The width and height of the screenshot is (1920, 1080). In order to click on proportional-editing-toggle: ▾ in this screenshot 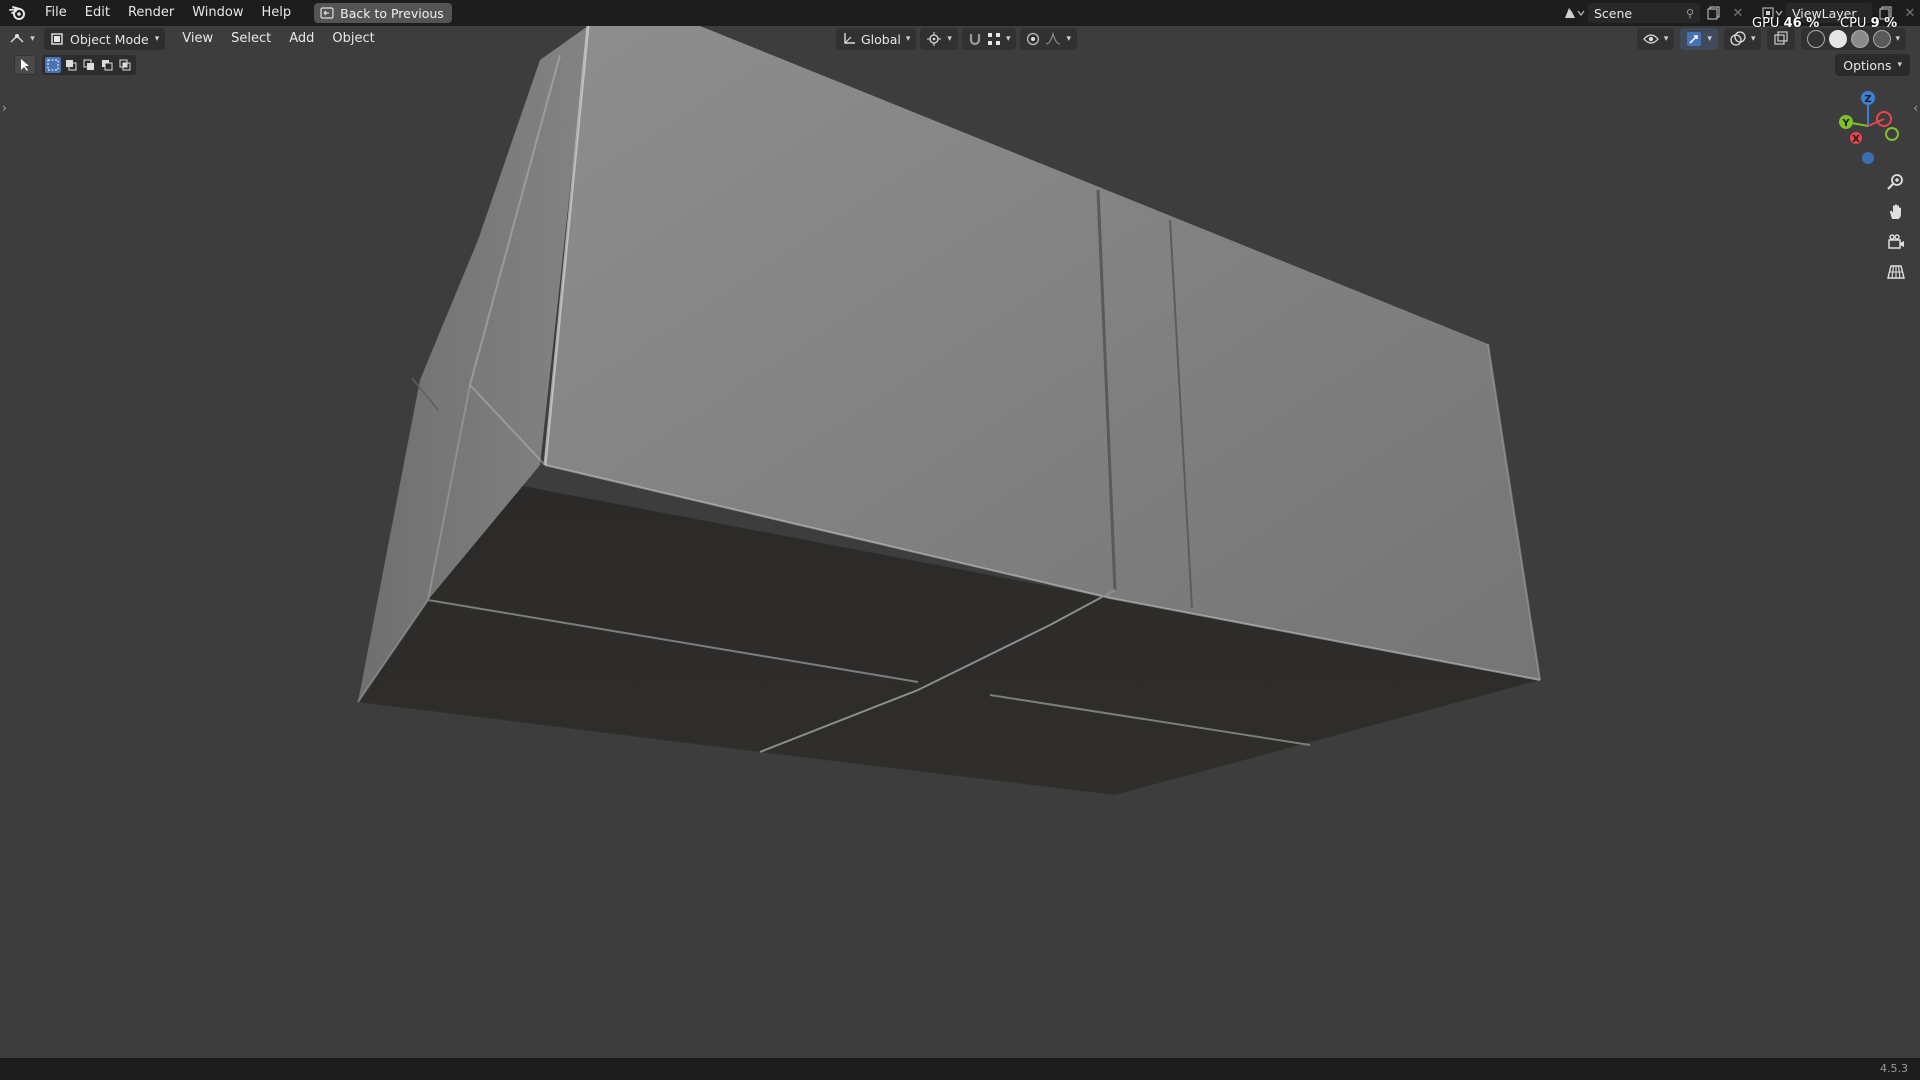, I will do `click(1048, 39)`.